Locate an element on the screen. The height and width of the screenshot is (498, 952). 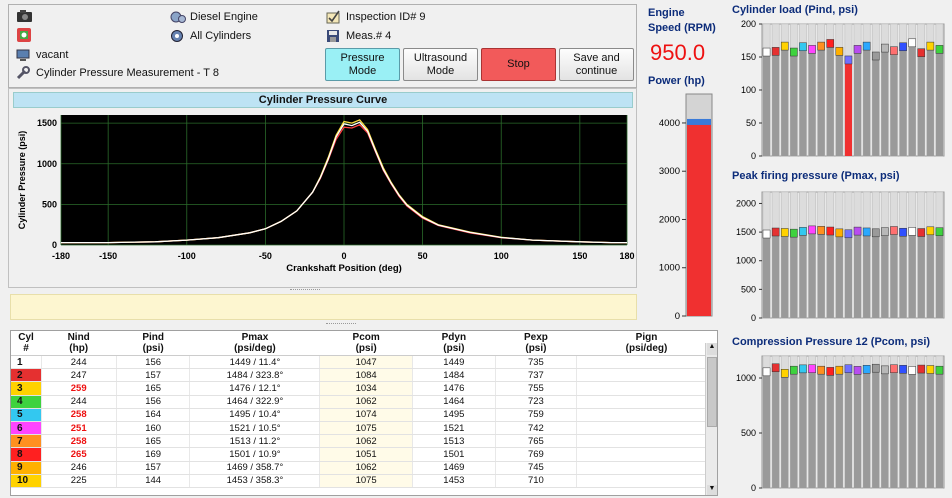
table-cell-pmax: 1495 / 10.4° is located at coordinates (255, 415).